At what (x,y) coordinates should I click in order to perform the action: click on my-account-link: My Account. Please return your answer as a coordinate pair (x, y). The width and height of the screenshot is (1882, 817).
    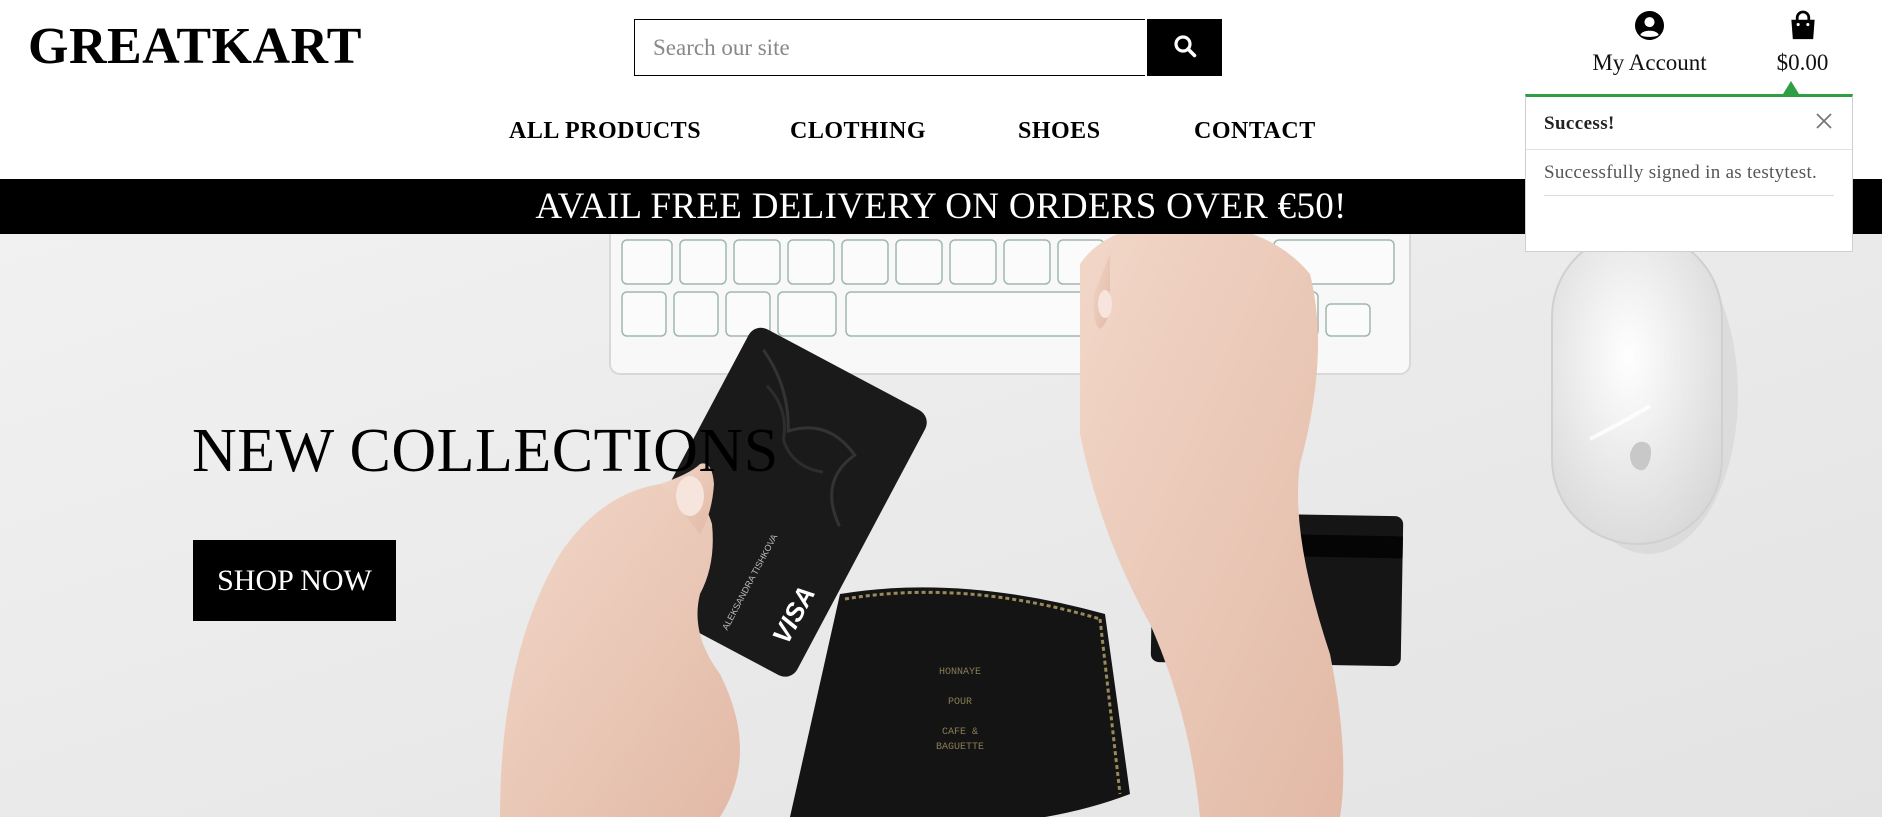
    Looking at the image, I should click on (1649, 43).